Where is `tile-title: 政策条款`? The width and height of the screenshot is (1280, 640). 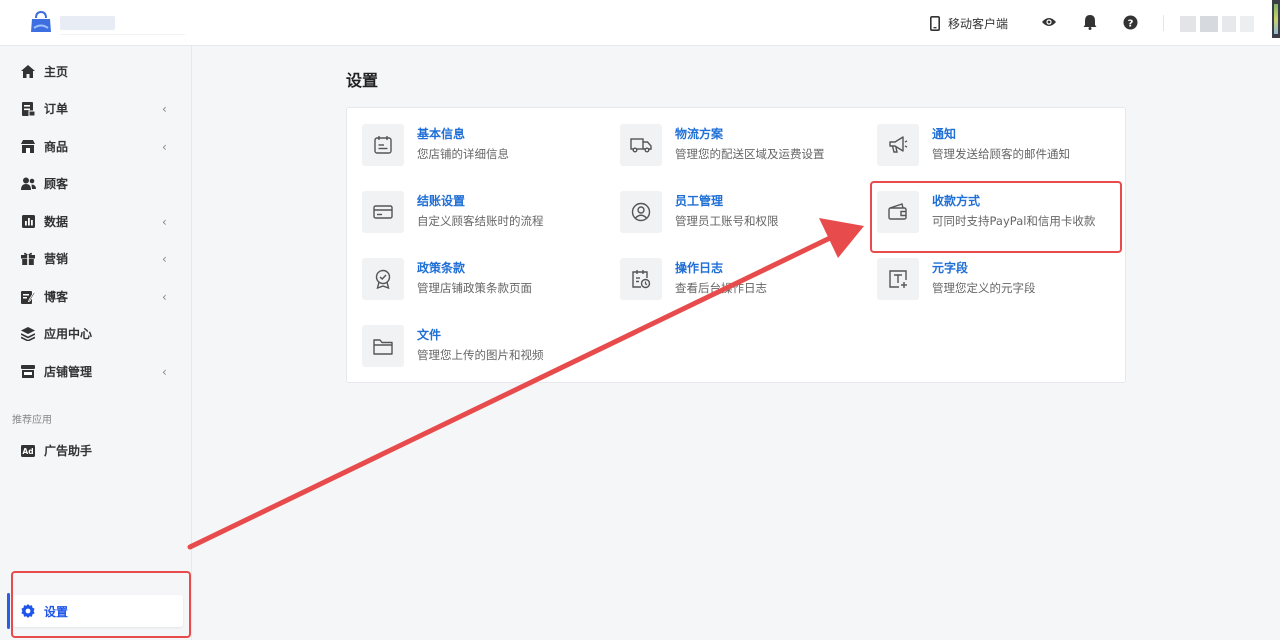
tile-title: 政策条款 is located at coordinates (441, 268).